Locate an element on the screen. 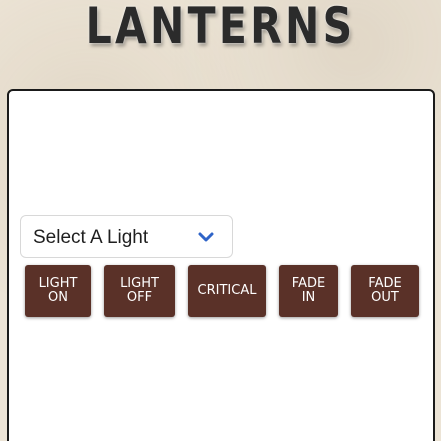  critical-button: CRITICAL is located at coordinates (227, 291).